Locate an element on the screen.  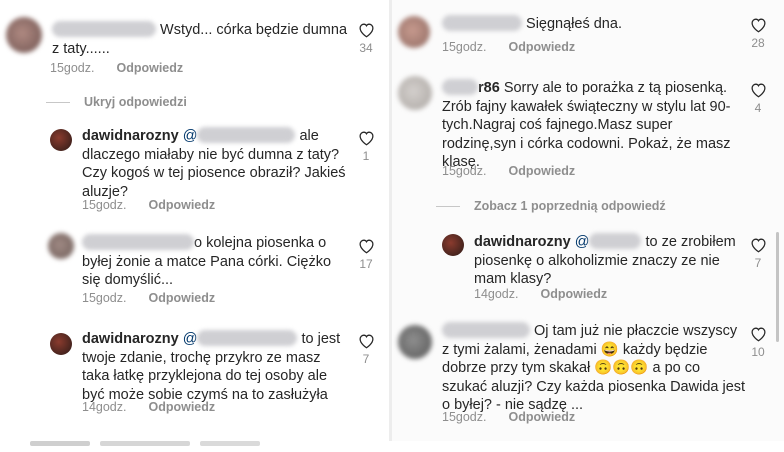
like-button: 4 is located at coordinates (758, 98).